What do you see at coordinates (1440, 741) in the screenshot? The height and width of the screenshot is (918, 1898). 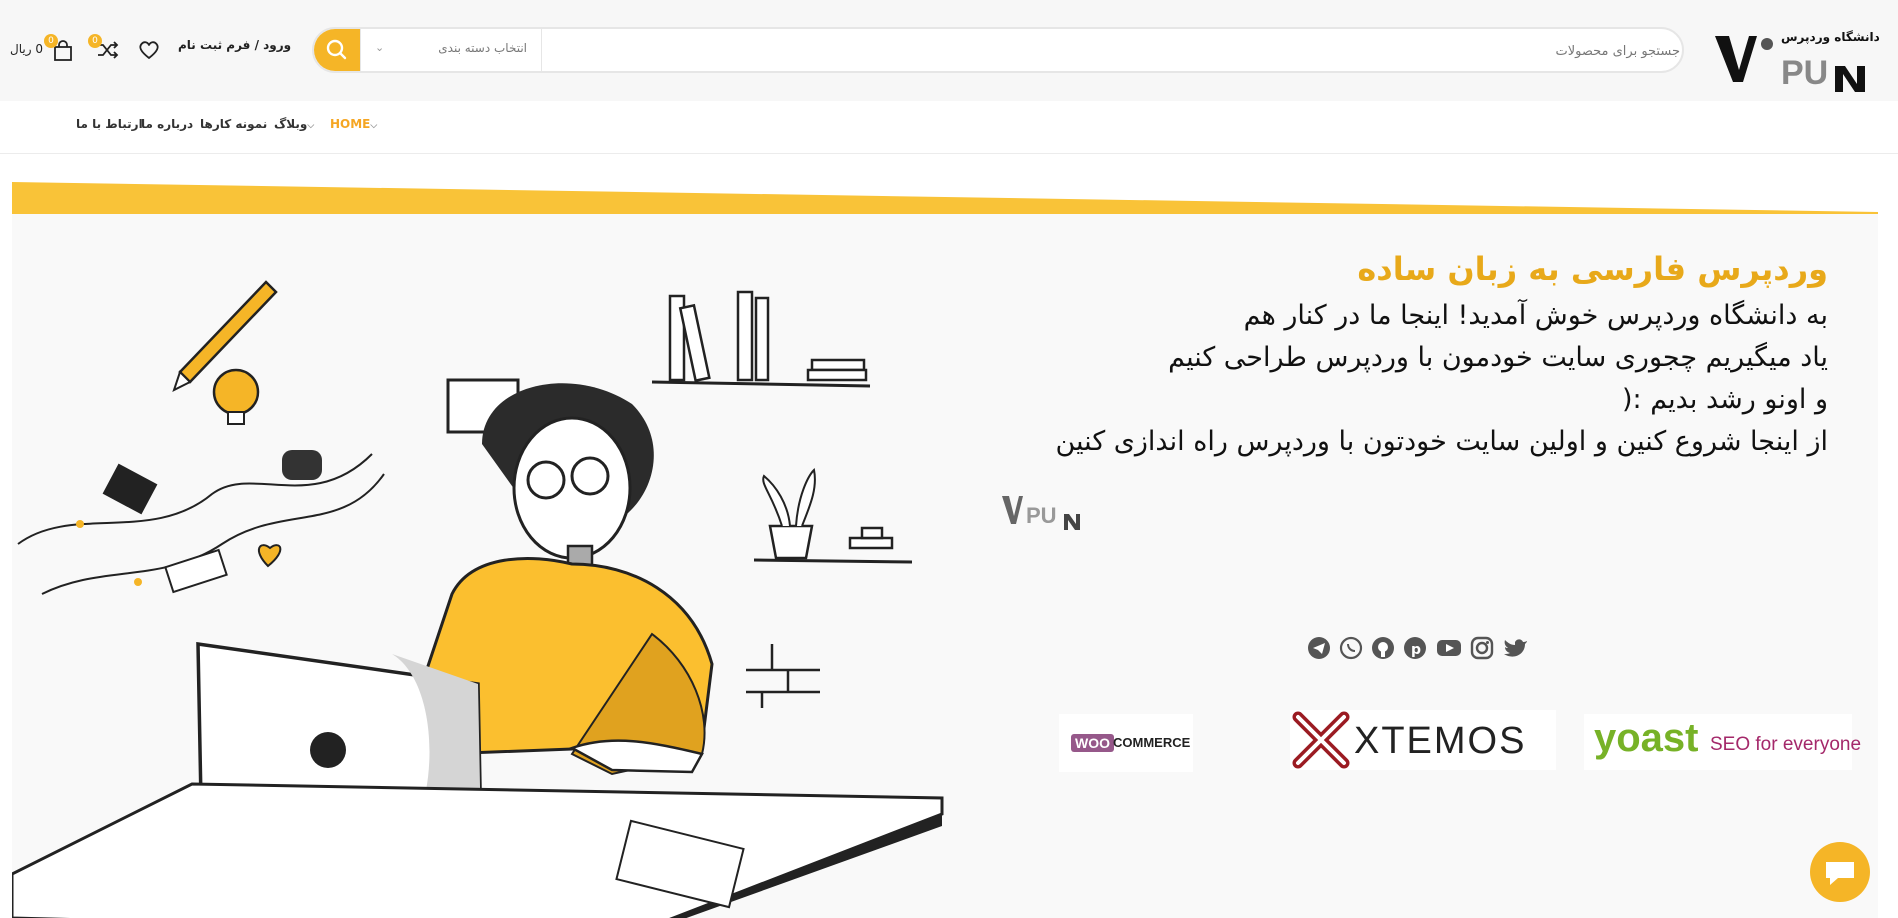 I see `xtemos-text: XTEMOS` at bounding box center [1440, 741].